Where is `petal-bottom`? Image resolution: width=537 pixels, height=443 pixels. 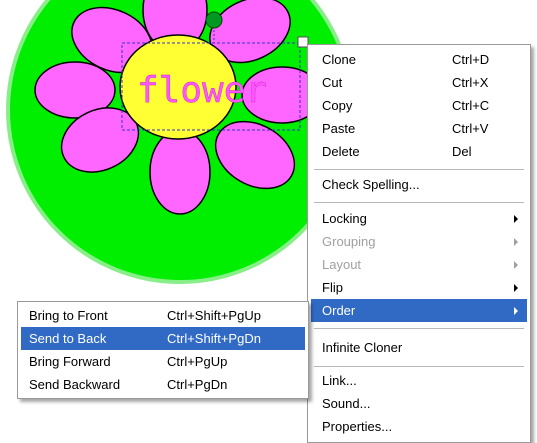
petal-bottom is located at coordinates (180, 172).